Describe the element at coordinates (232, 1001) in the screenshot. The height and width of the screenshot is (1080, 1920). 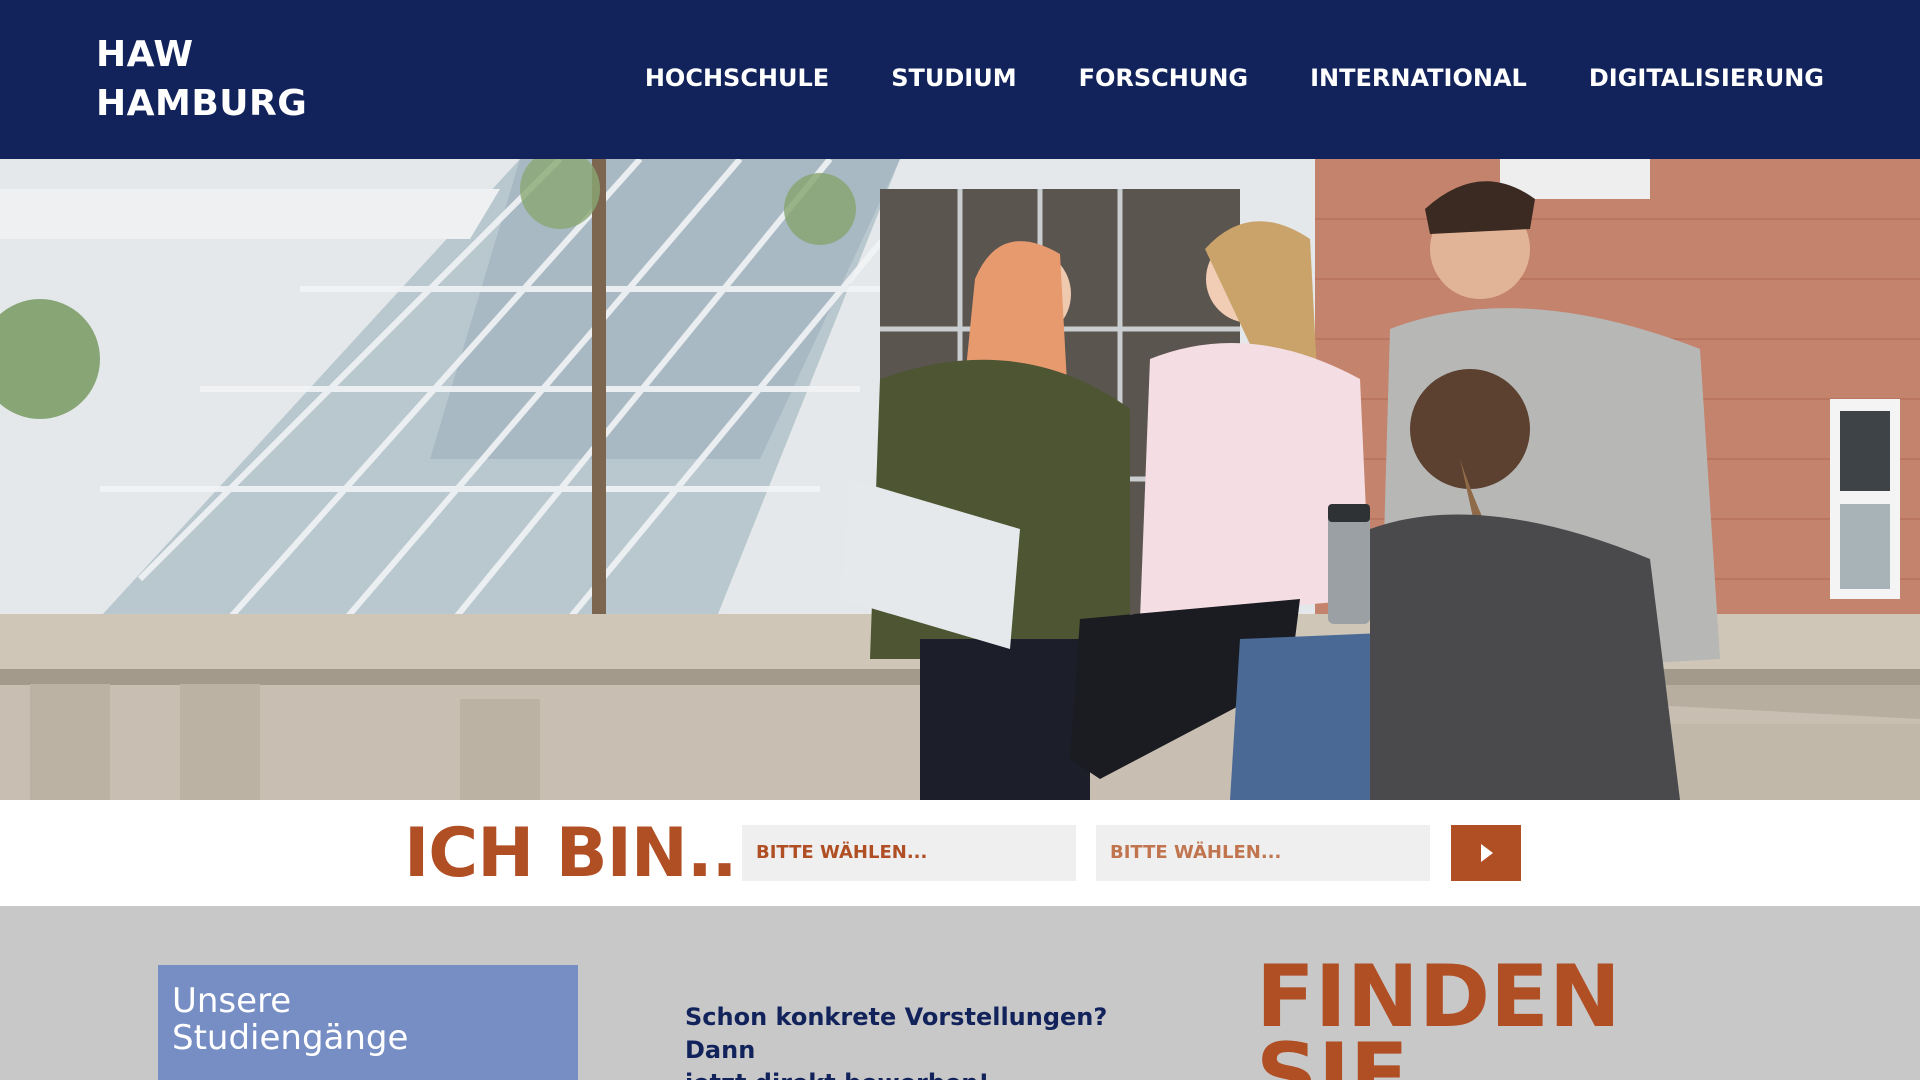
I see `card-title-line-1: Unsere` at that location.